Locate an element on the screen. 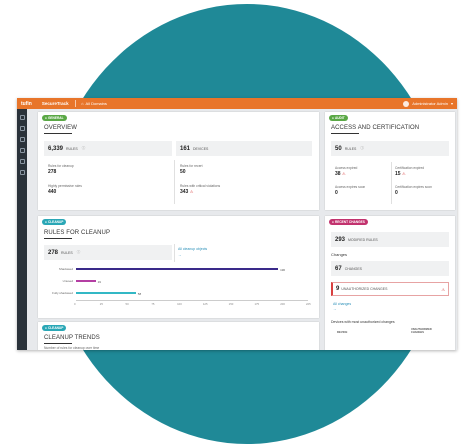  x-axis-tick-label: 200 is located at coordinates (282, 304).